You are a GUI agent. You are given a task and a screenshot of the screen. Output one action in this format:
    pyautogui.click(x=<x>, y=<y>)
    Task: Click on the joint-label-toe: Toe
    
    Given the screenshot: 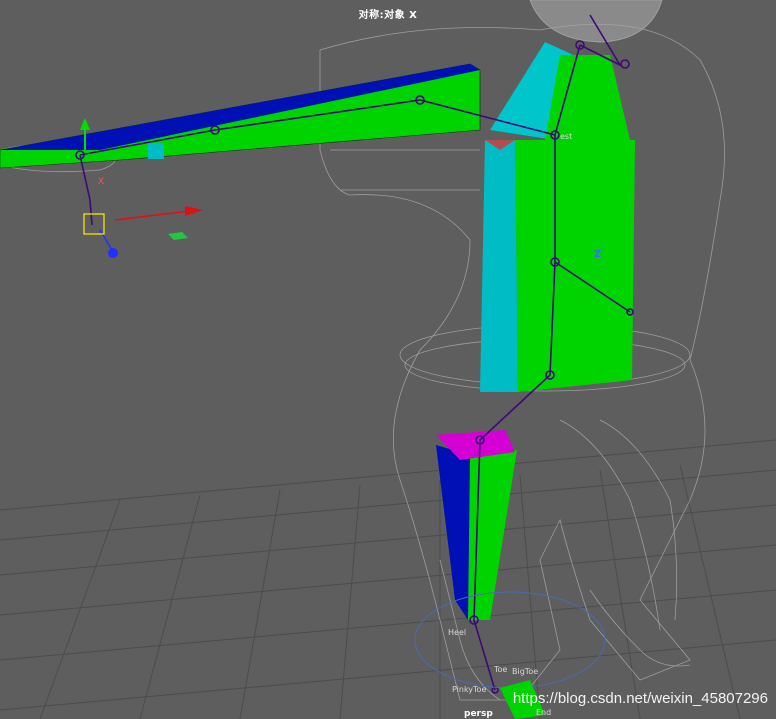 What is the action you would take?
    pyautogui.click(x=501, y=669)
    